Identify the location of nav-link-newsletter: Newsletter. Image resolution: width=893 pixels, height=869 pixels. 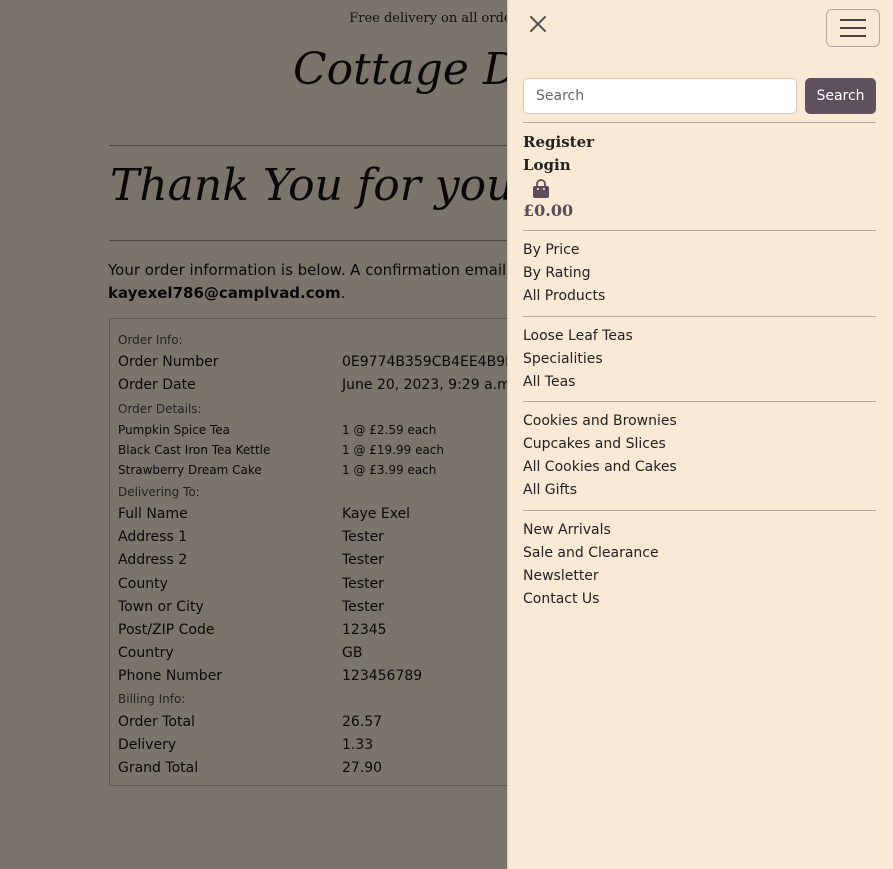
(561, 576).